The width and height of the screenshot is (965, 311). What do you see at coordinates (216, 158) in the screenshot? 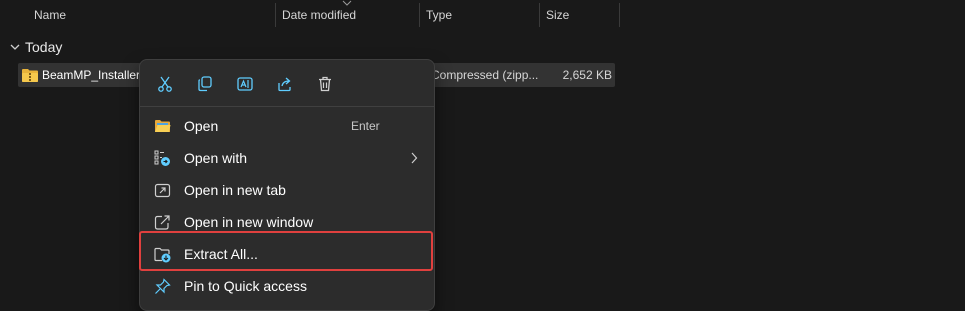
I see `menu-item-label: Open with` at bounding box center [216, 158].